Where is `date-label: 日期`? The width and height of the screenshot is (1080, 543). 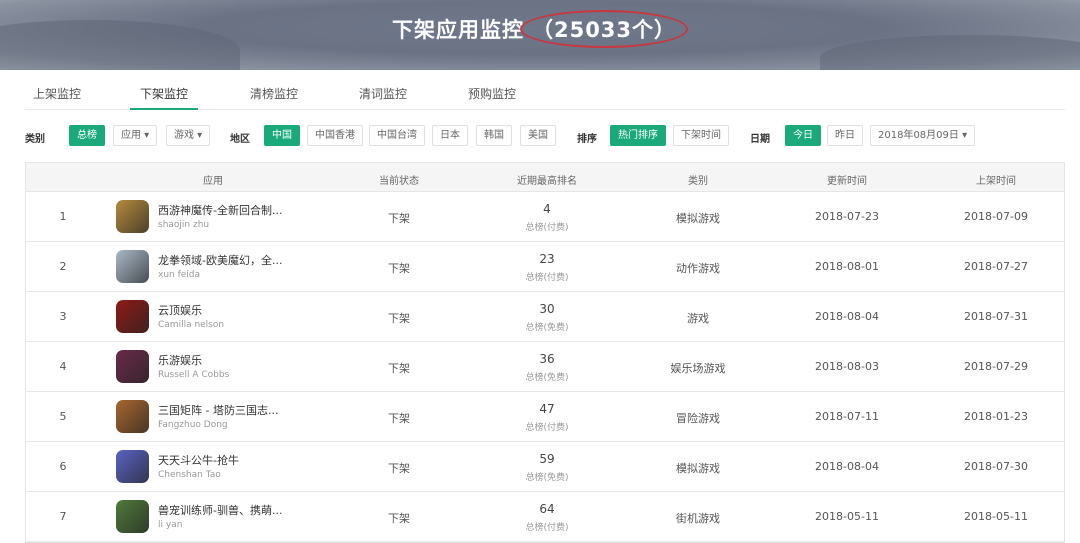 date-label: 日期 is located at coordinates (760, 139).